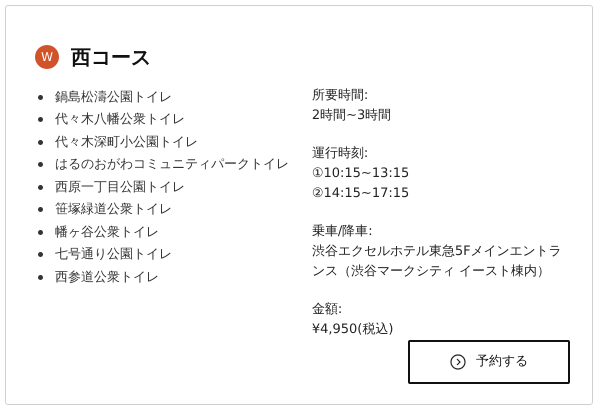 This screenshot has height=414, width=600. What do you see at coordinates (120, 120) in the screenshot?
I see `stop-name: 代々木八幡公衆トイレ` at bounding box center [120, 120].